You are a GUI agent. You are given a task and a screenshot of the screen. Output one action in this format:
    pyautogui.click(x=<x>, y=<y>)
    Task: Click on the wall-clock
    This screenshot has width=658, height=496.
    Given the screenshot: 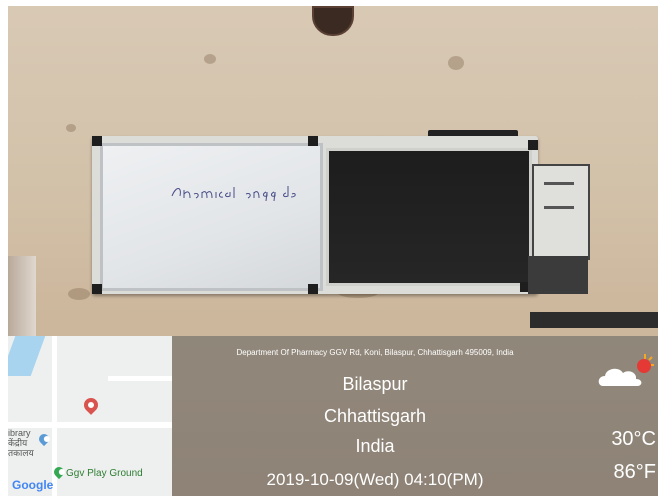 What is the action you would take?
    pyautogui.click(x=333, y=21)
    